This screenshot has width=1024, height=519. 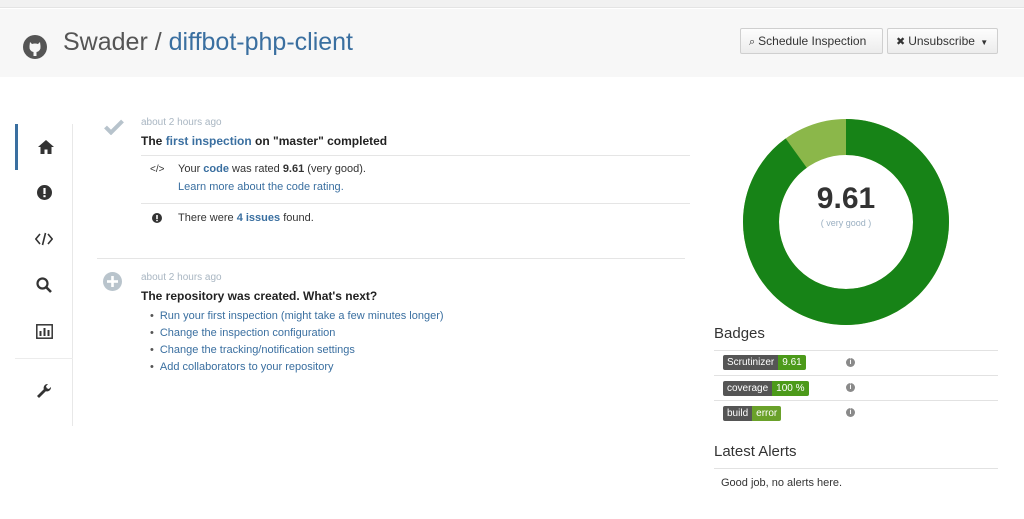 I want to click on plus-circle-icon, so click(x=112, y=281).